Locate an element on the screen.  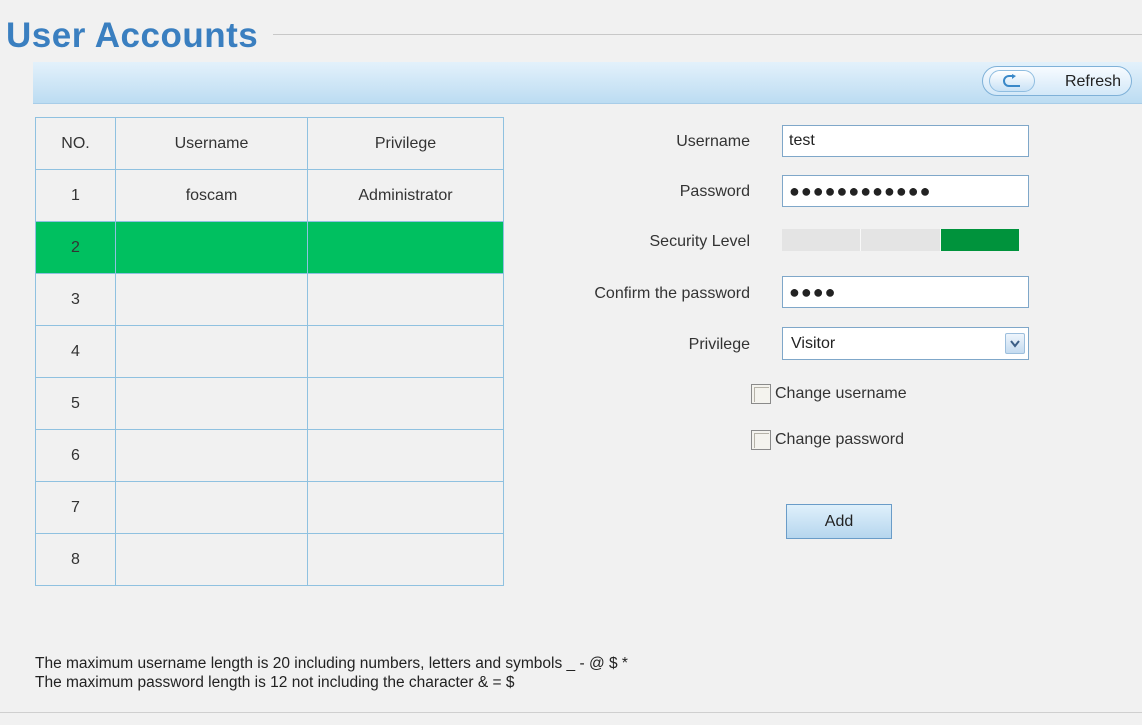
cell-privilege: Administrator is located at coordinates (405, 195).